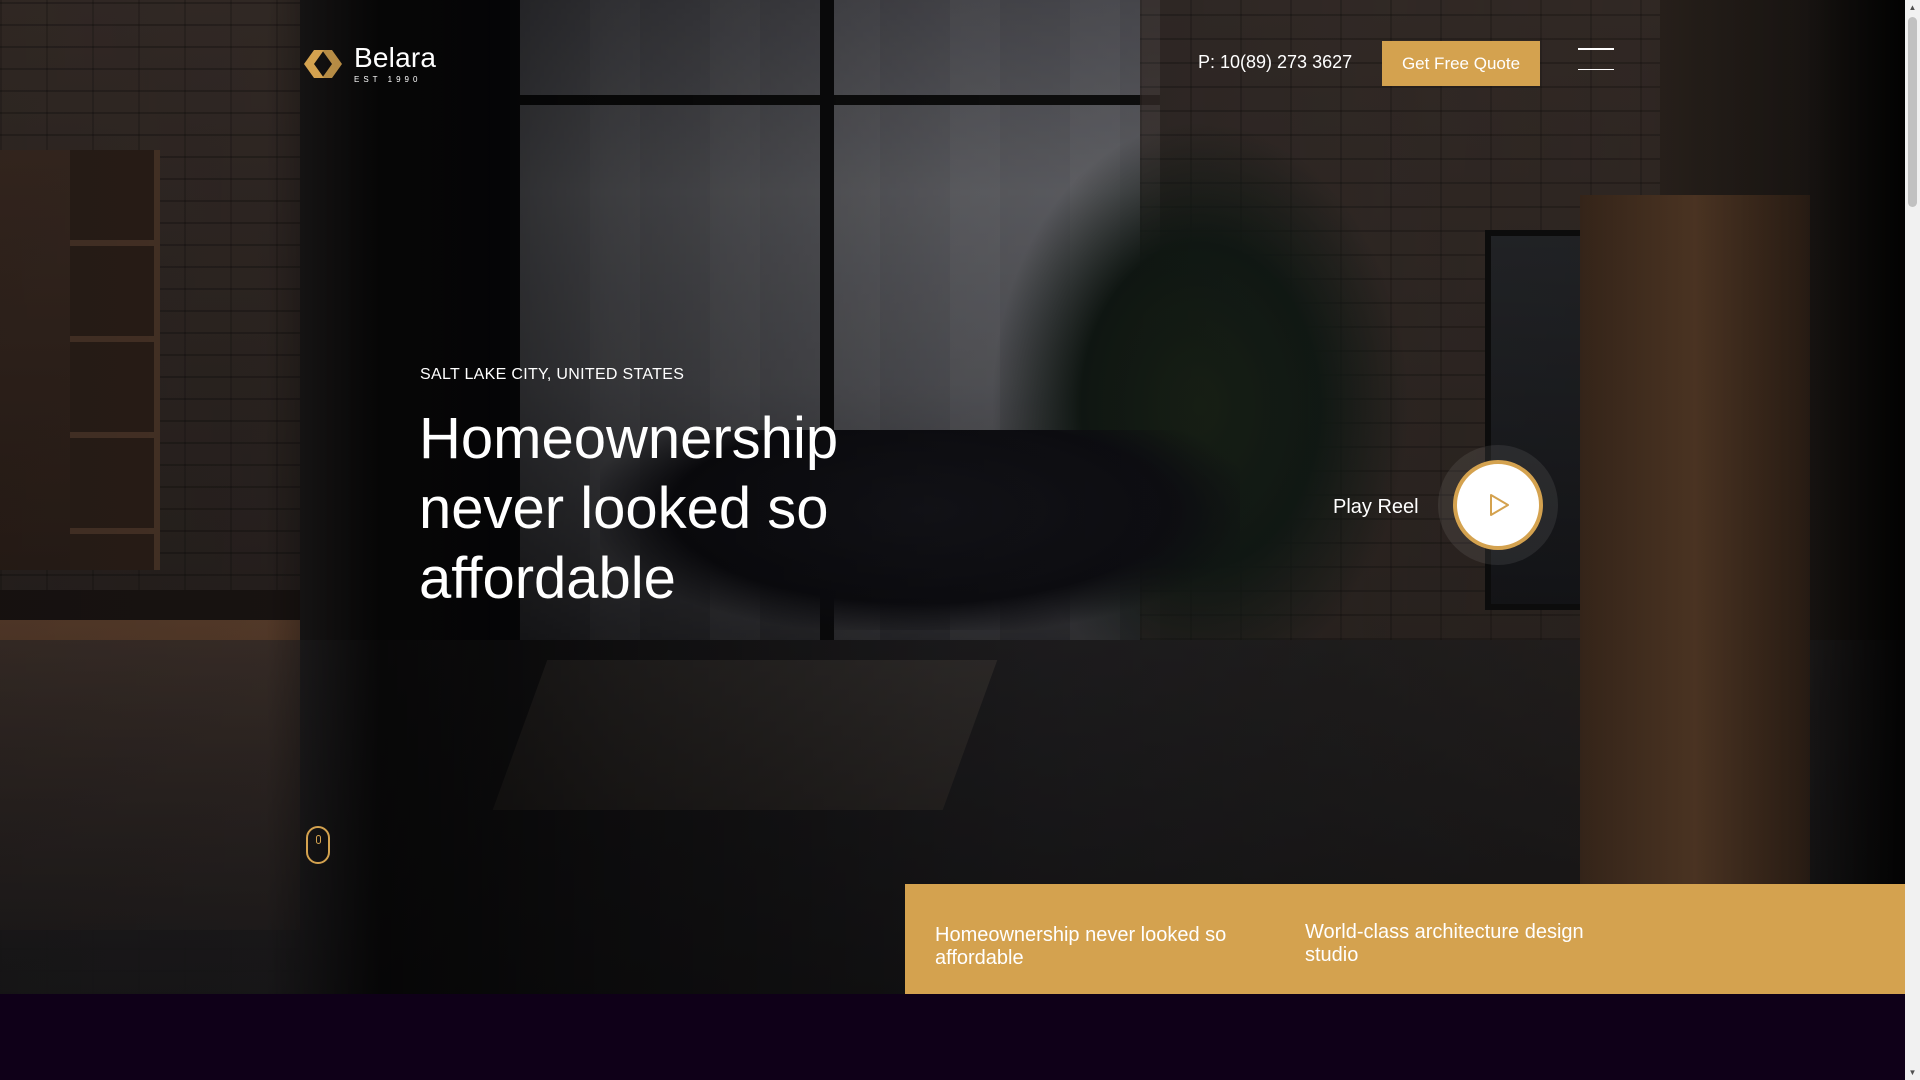 This screenshot has height=1080, width=1920. I want to click on info-item-affordable: Homeownership never looked so affordable, so click(1095, 947).